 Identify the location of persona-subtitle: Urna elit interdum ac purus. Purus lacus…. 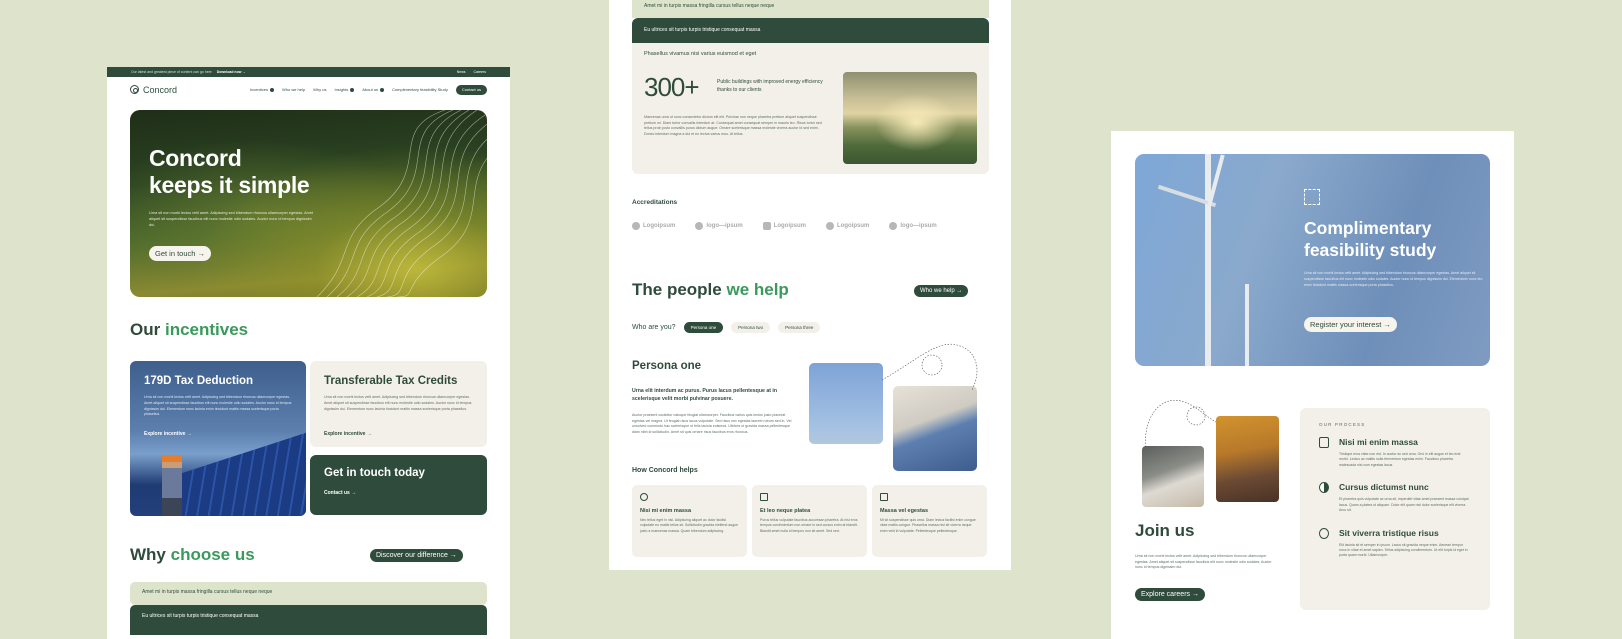
(704, 395).